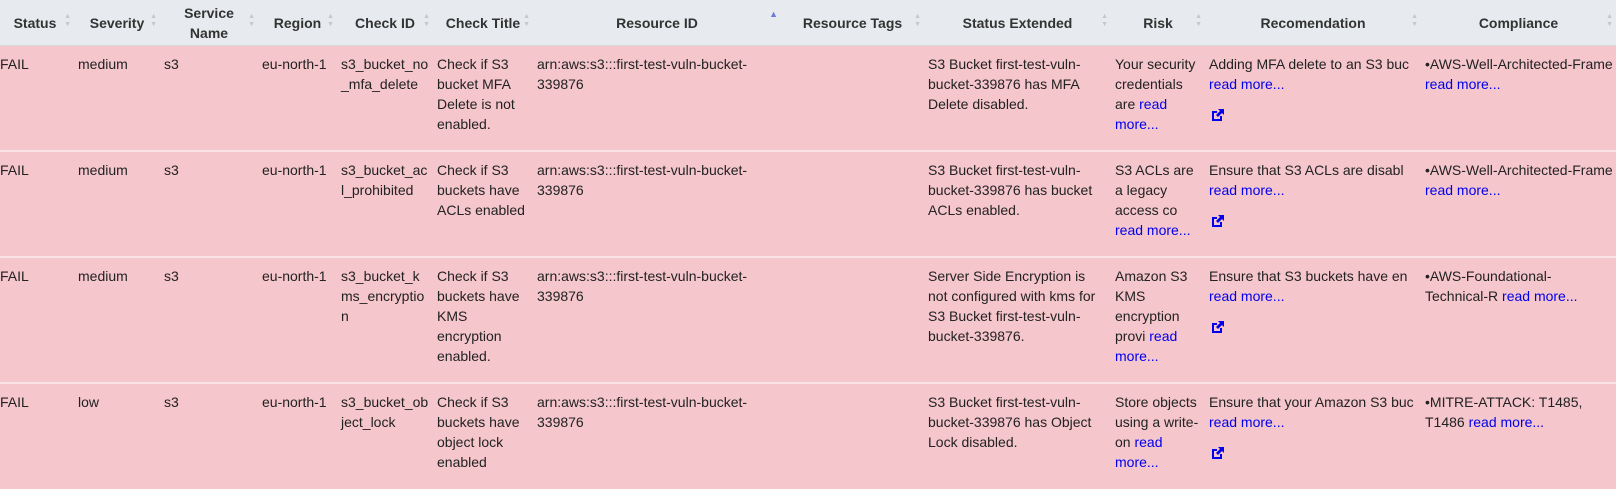 The image size is (1616, 489). I want to click on column-header-severity: Severity ▲ ▼, so click(117, 23).